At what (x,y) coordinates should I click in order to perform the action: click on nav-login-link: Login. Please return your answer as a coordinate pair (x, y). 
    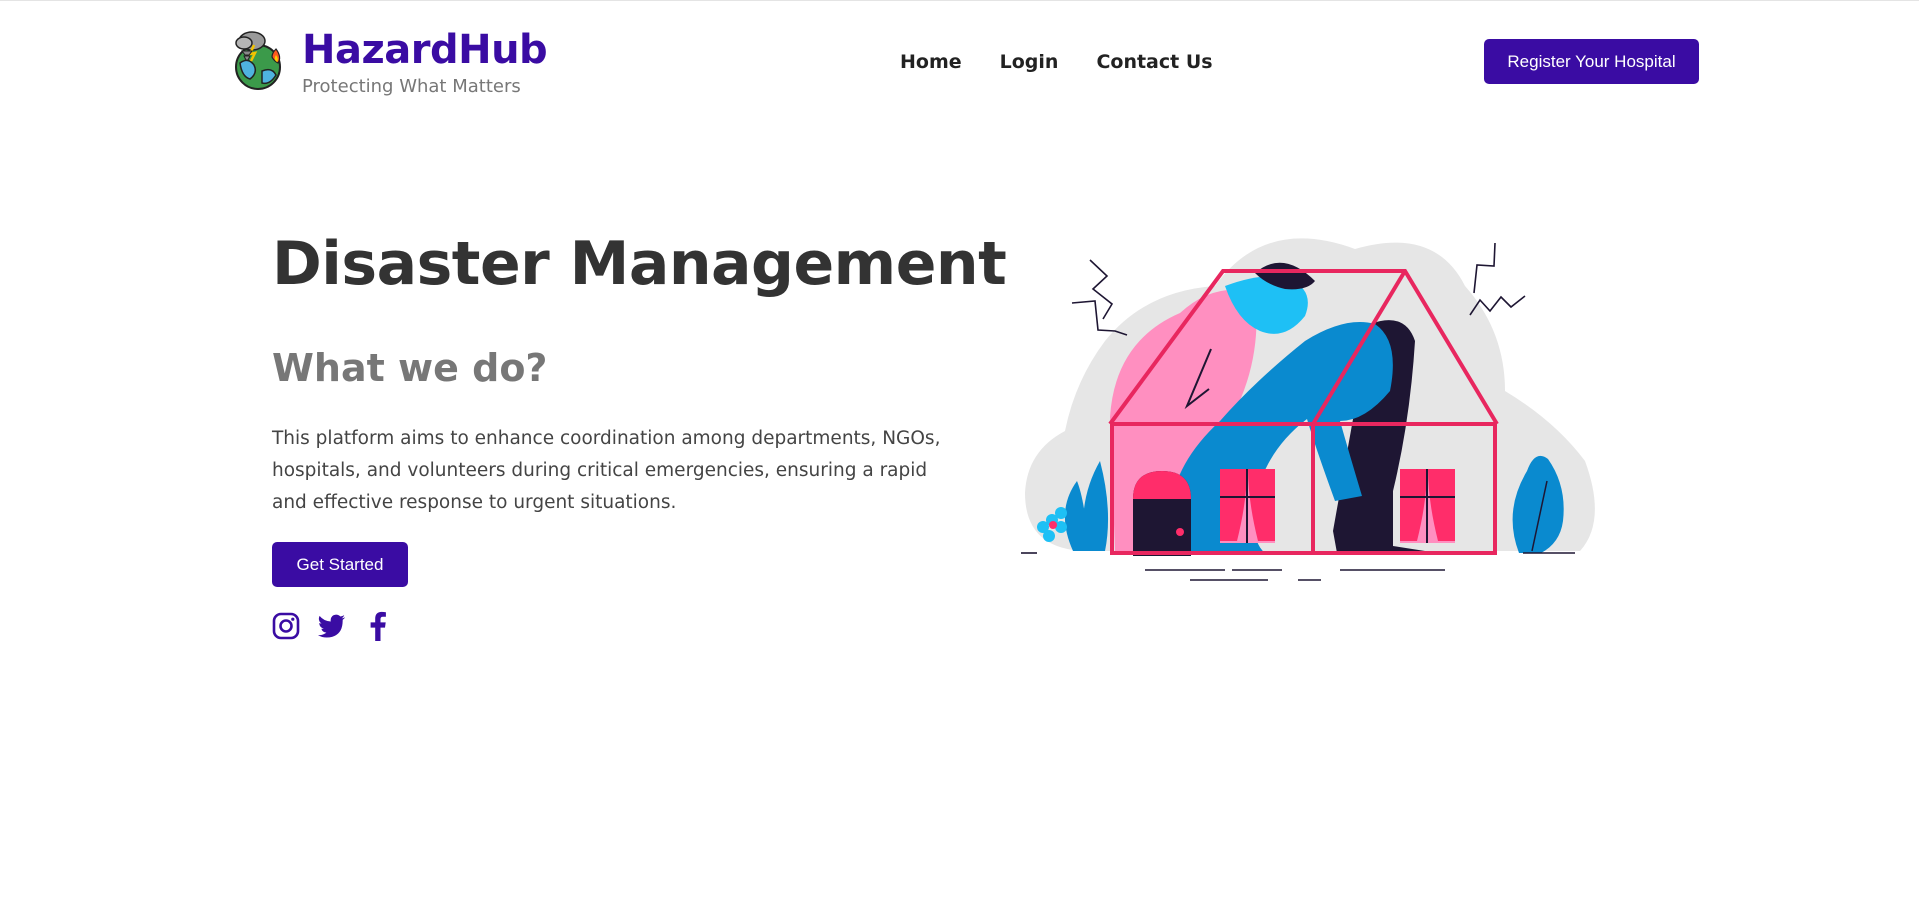
    Looking at the image, I should click on (1029, 62).